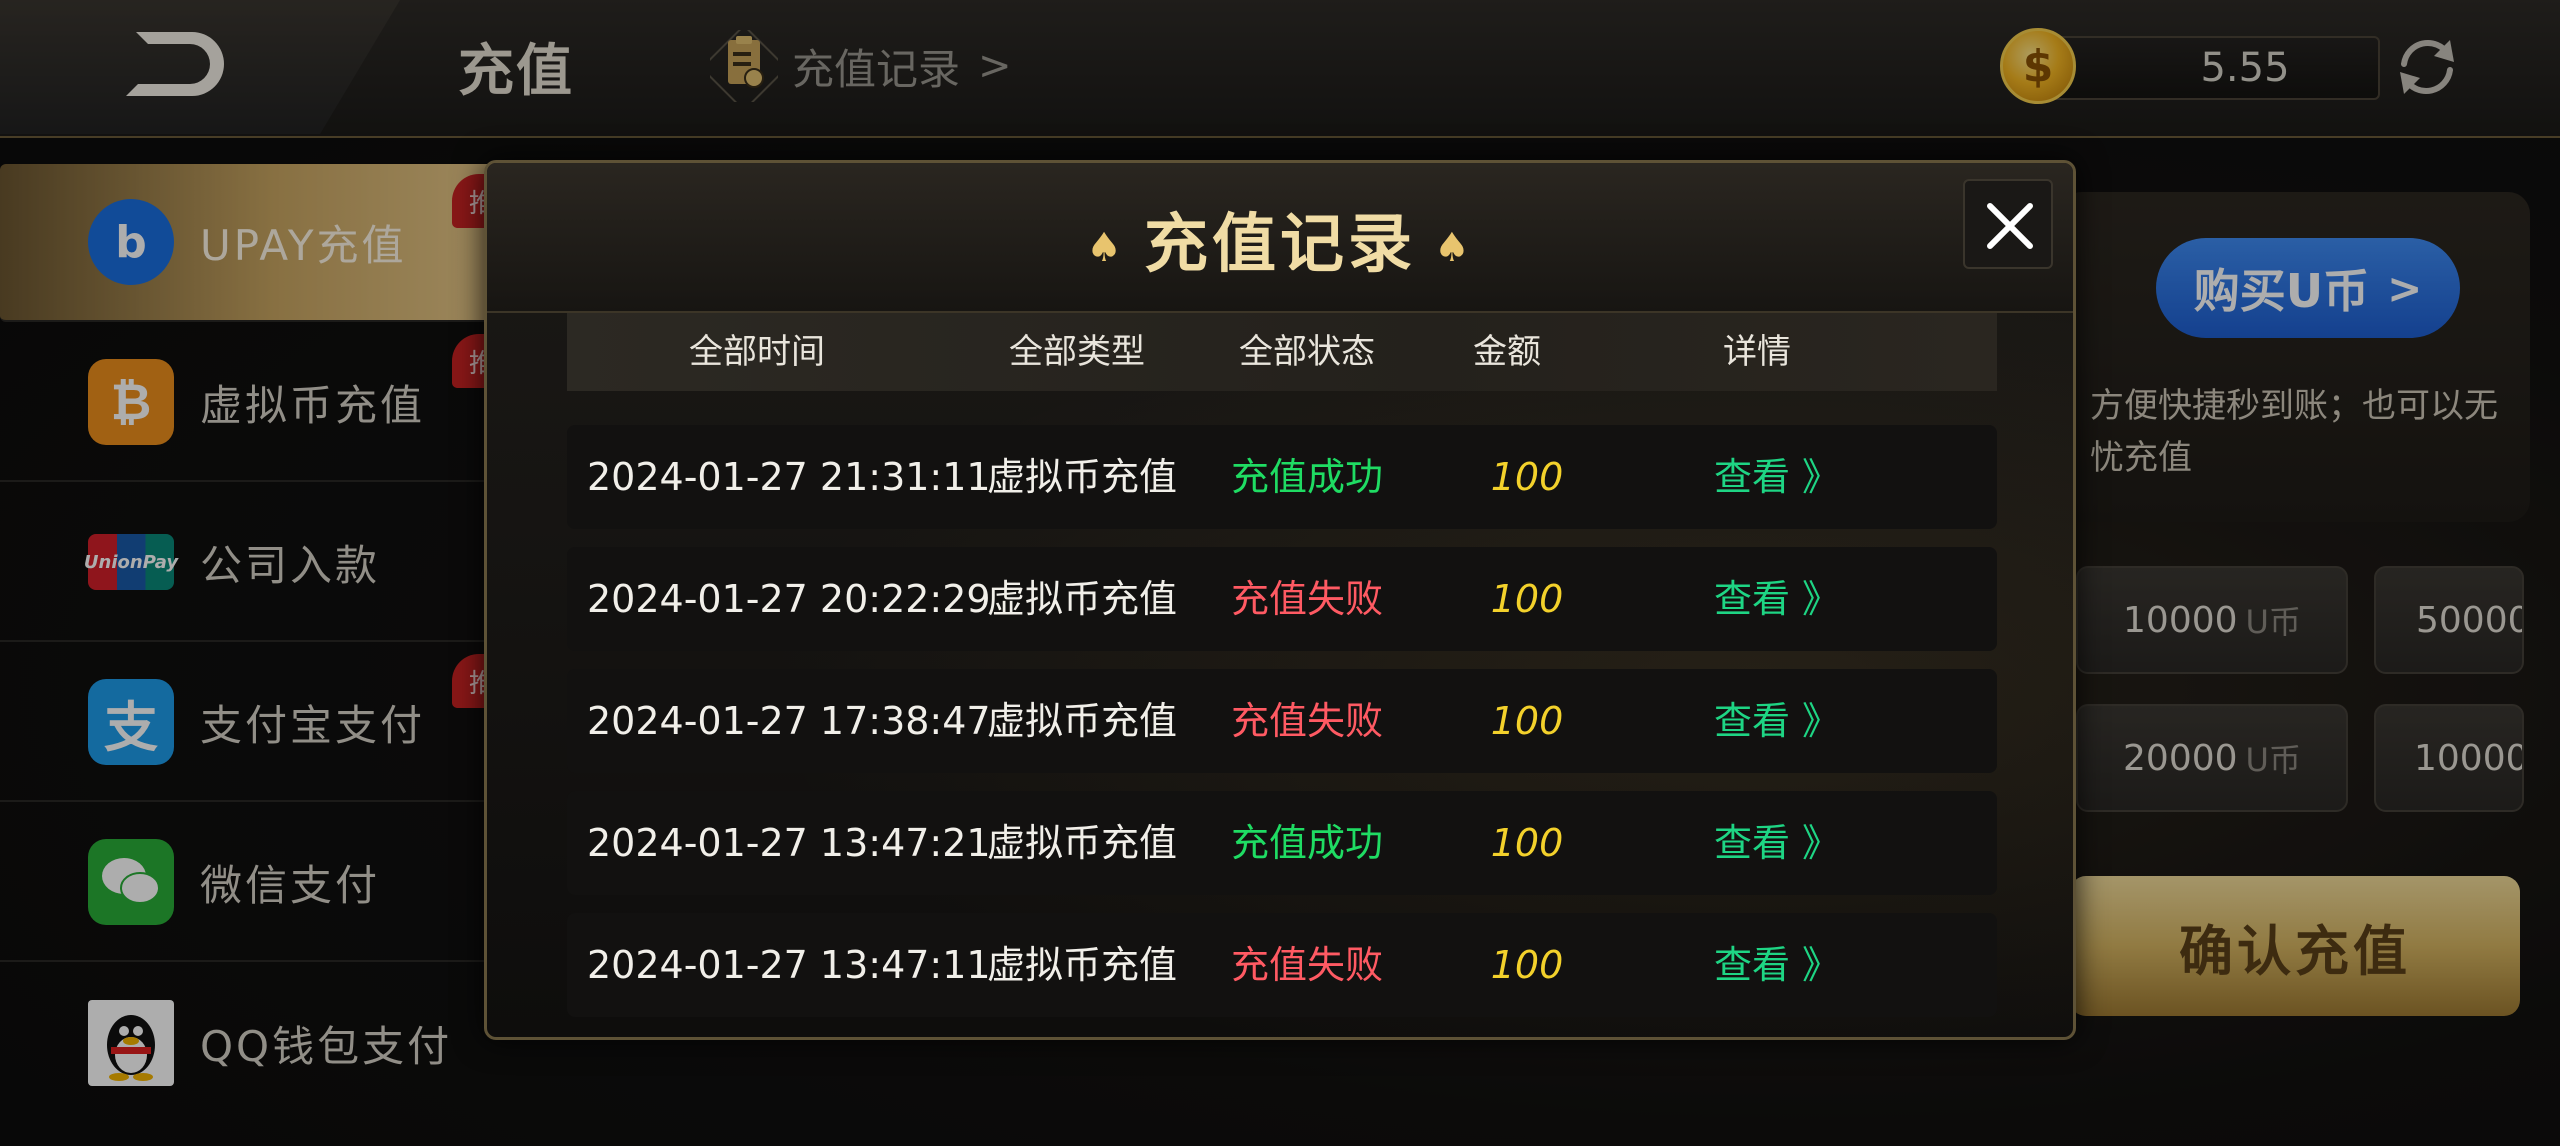  I want to click on table-row: 2024-01-27 17:38:47 虚拟币充值 充值失败 100 查看 》, so click(1282, 721).